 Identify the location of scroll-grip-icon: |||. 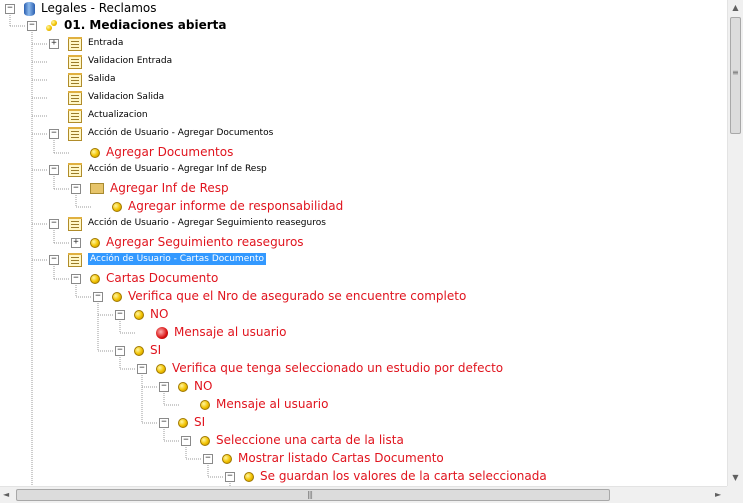
(310, 494).